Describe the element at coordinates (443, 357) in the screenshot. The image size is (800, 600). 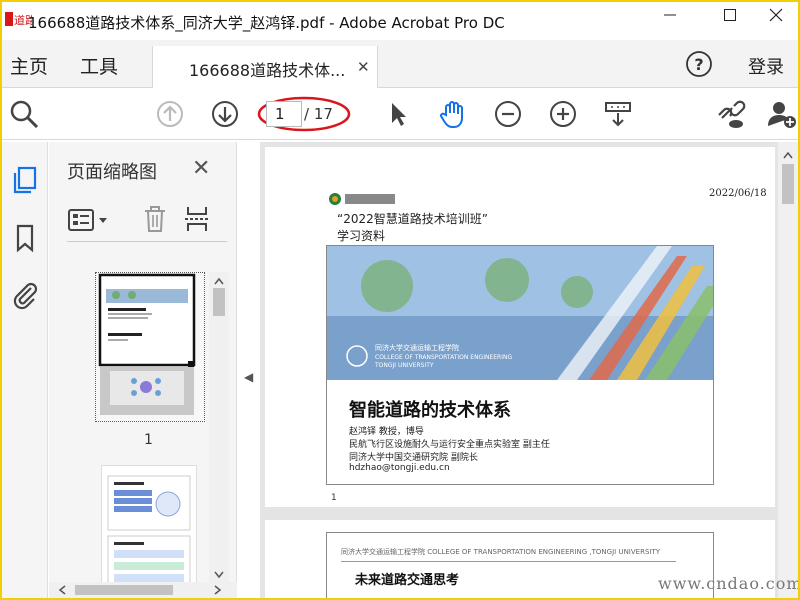
I see `svg-text:COLLEGE OF TRANSPORTATION ENGI: COLLEGE OF TRANSPORTATION ENGINEERING` at that location.